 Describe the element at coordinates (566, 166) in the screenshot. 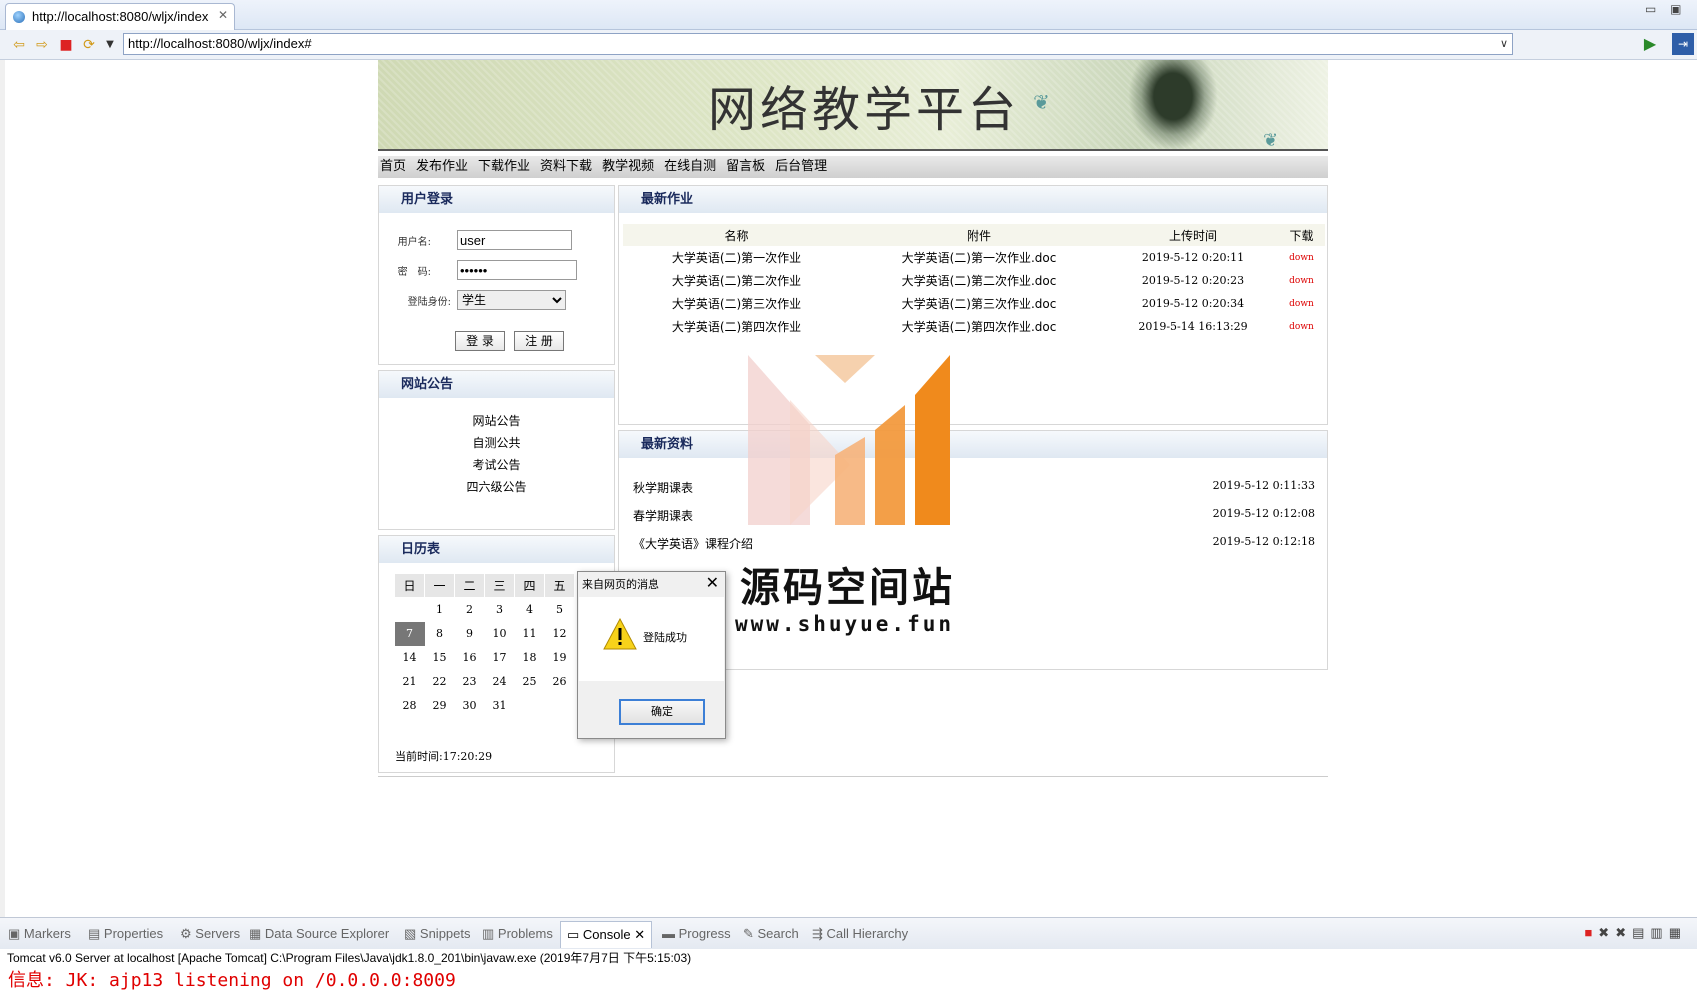

I see `nav-item-materials: 资料下载` at that location.